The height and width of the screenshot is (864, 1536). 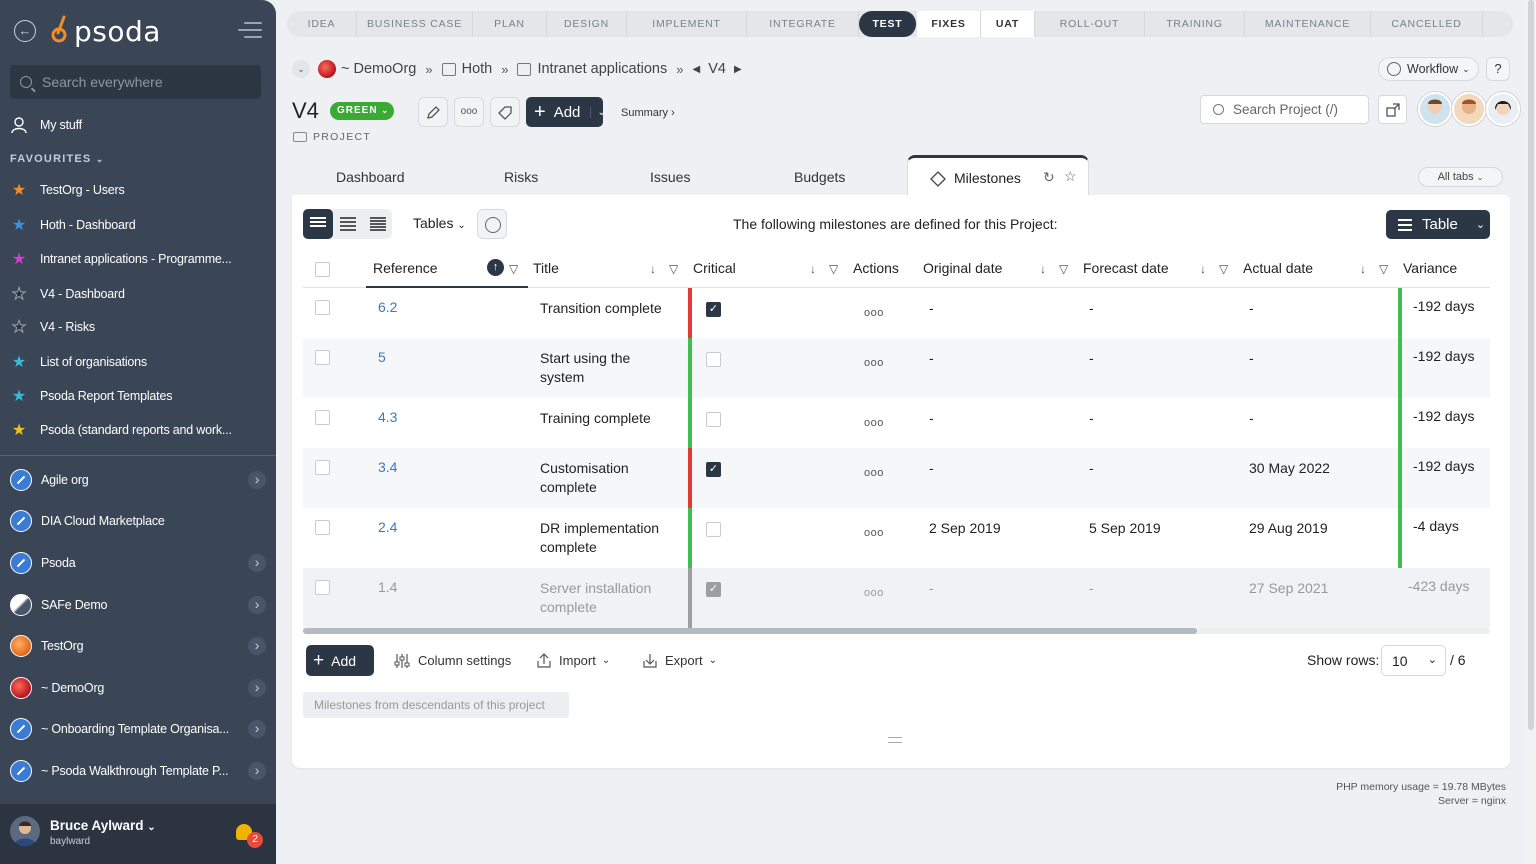 I want to click on phase-maintenance: MAINTENANCE, so click(x=1308, y=24).